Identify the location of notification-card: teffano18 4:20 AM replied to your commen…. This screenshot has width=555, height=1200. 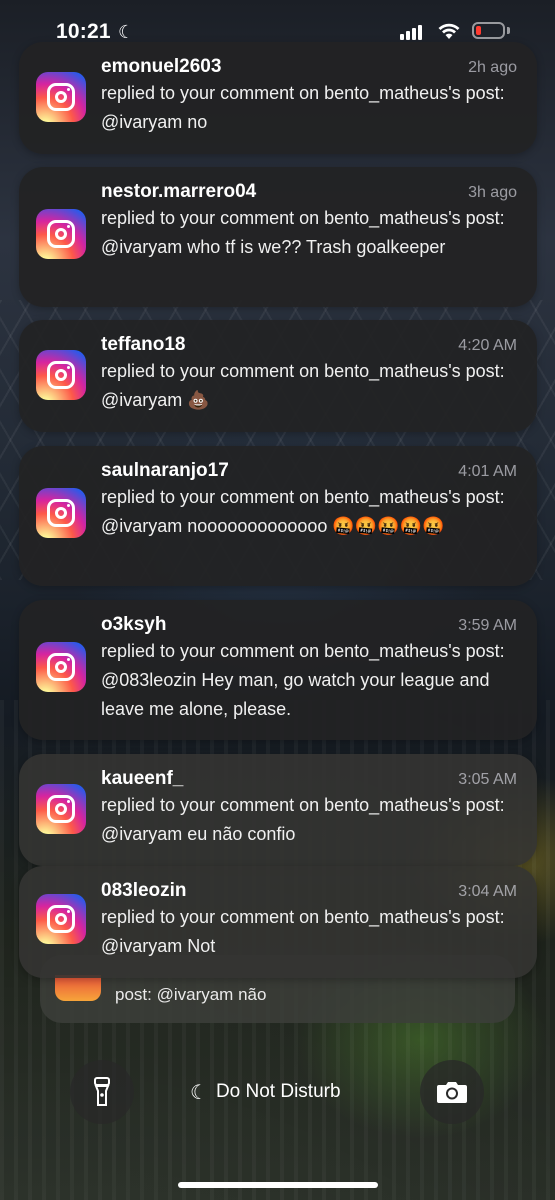
(278, 376).